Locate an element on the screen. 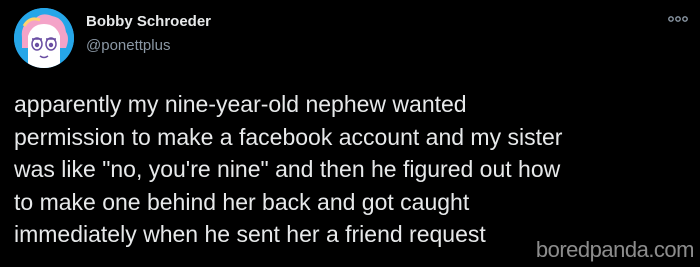 This screenshot has height=267, width=700. author-name: Bobby Schroeder is located at coordinates (148, 21).